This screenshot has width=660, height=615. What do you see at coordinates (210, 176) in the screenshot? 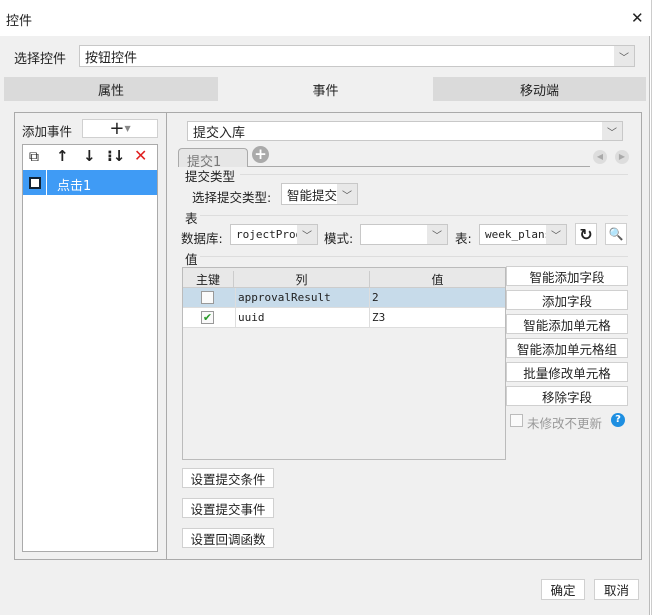
I see `submit-type-section: 提交类型` at bounding box center [210, 176].